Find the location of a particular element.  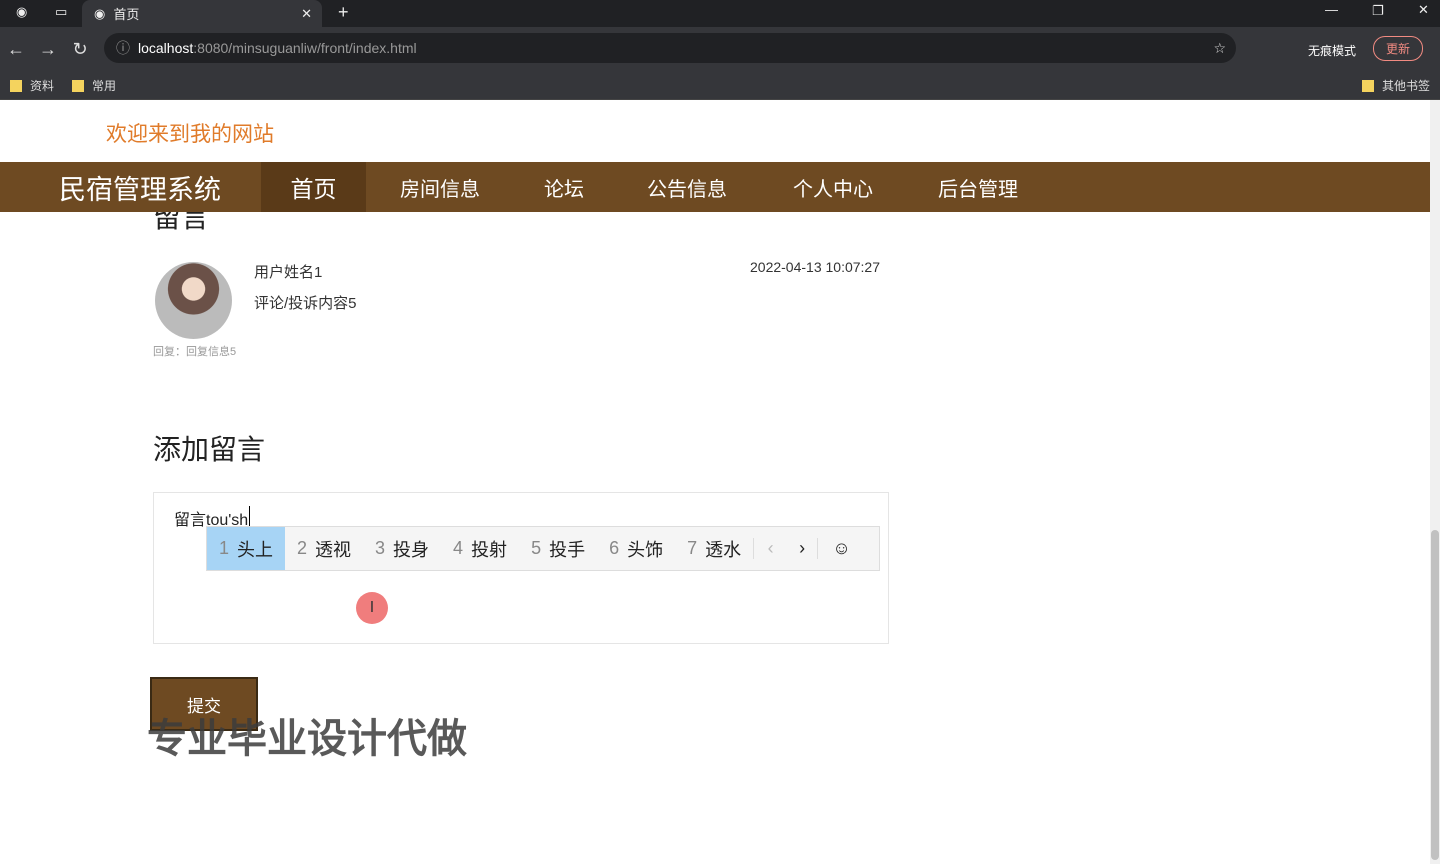

chevron-left-icon: ‹ is located at coordinates (770, 548).